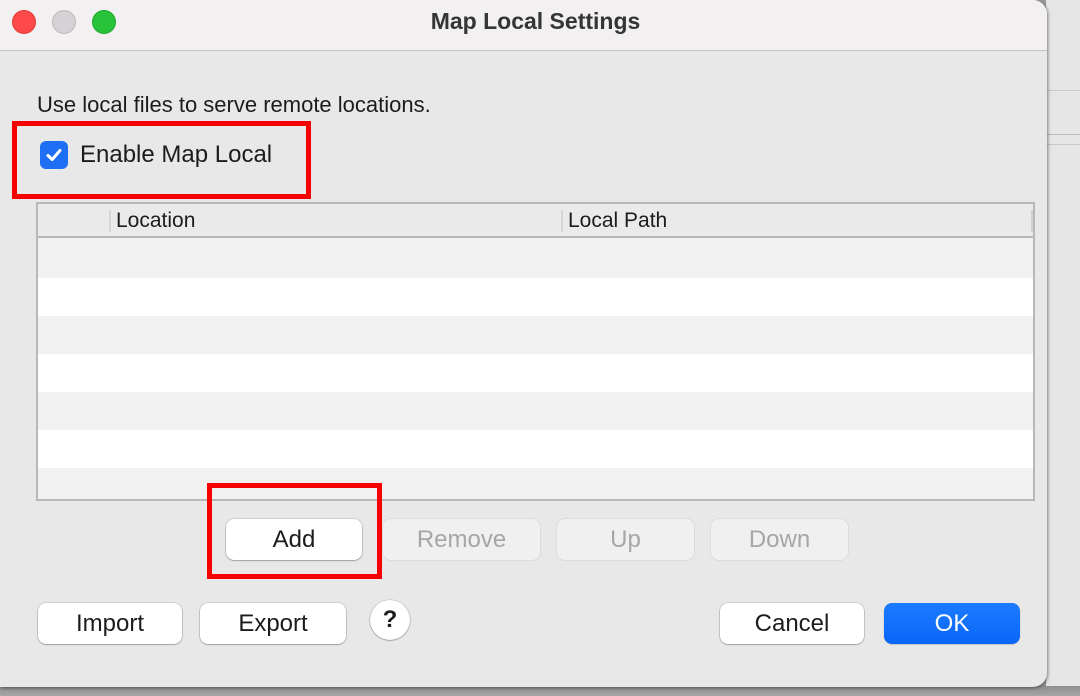 The width and height of the screenshot is (1080, 696). What do you see at coordinates (779, 539) in the screenshot?
I see `move-down-button: Down` at bounding box center [779, 539].